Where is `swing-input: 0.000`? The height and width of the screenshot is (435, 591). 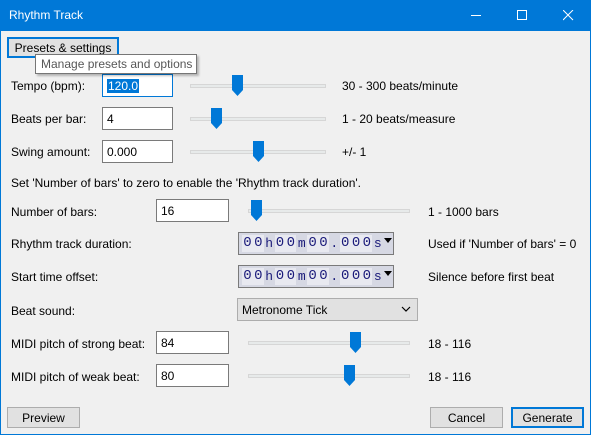 swing-input: 0.000 is located at coordinates (137, 151).